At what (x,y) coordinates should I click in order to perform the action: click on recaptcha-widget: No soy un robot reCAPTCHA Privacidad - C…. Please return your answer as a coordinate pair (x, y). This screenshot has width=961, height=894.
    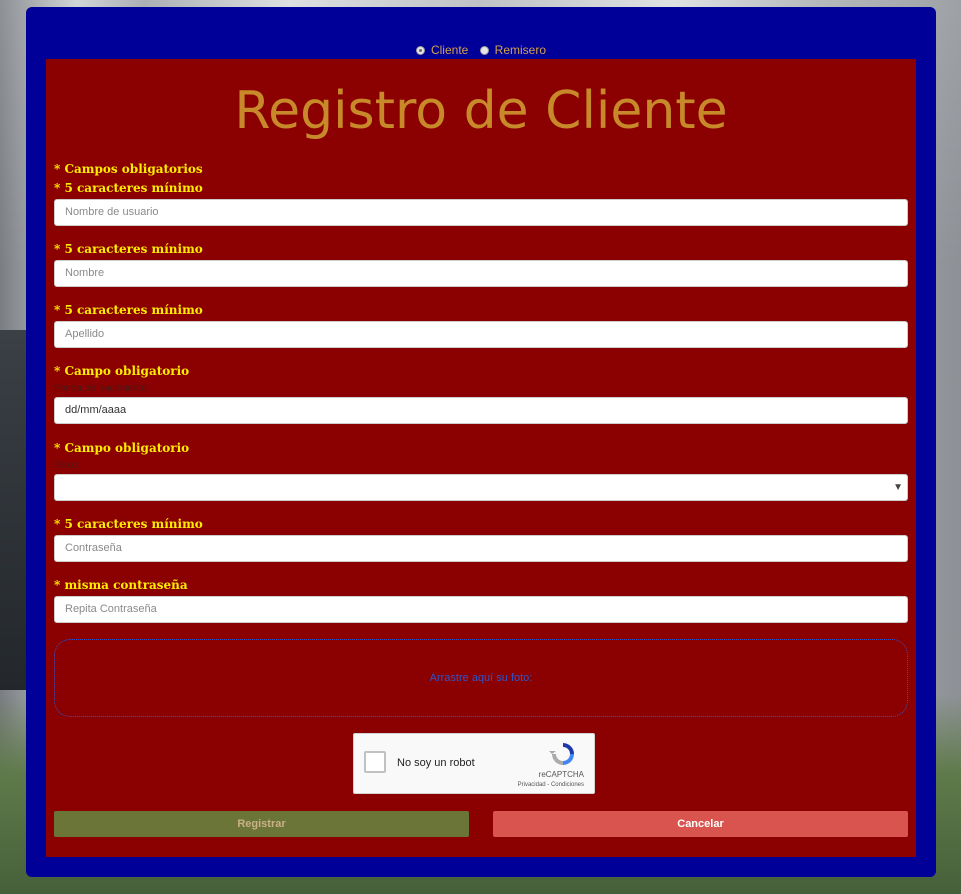
    Looking at the image, I should click on (474, 763).